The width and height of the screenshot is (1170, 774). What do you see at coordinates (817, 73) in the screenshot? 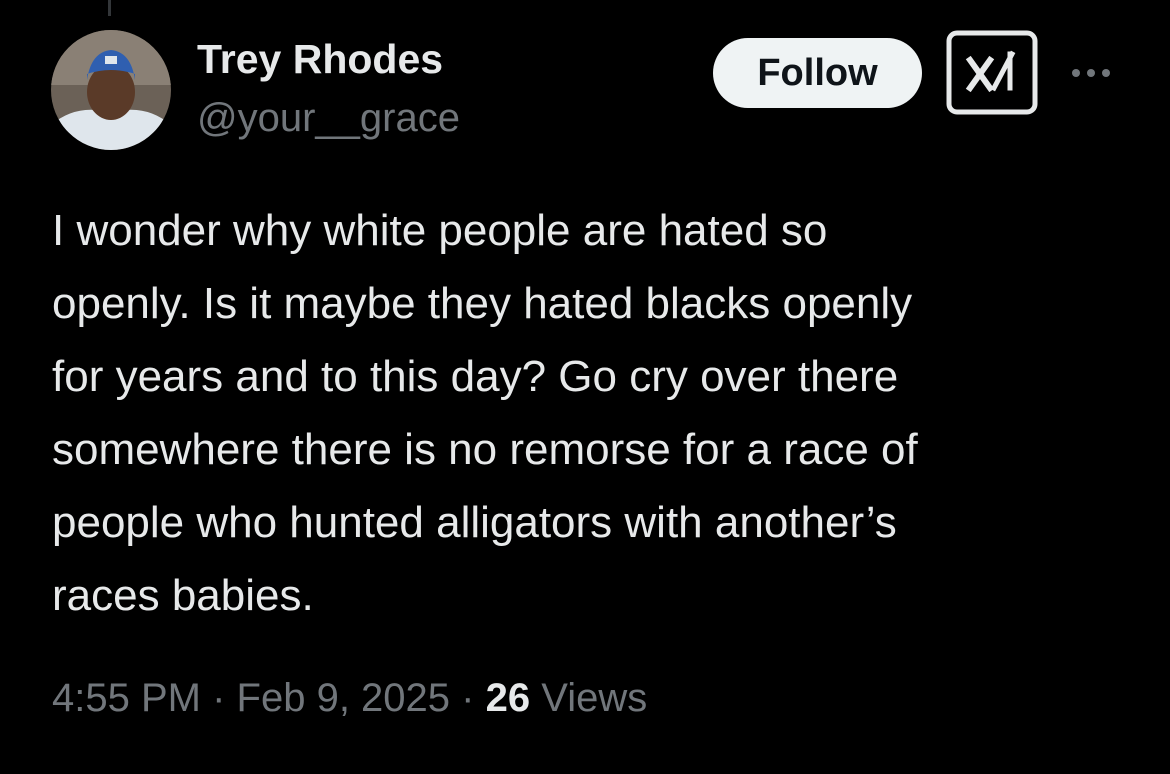
I see `follow-button: Follow` at bounding box center [817, 73].